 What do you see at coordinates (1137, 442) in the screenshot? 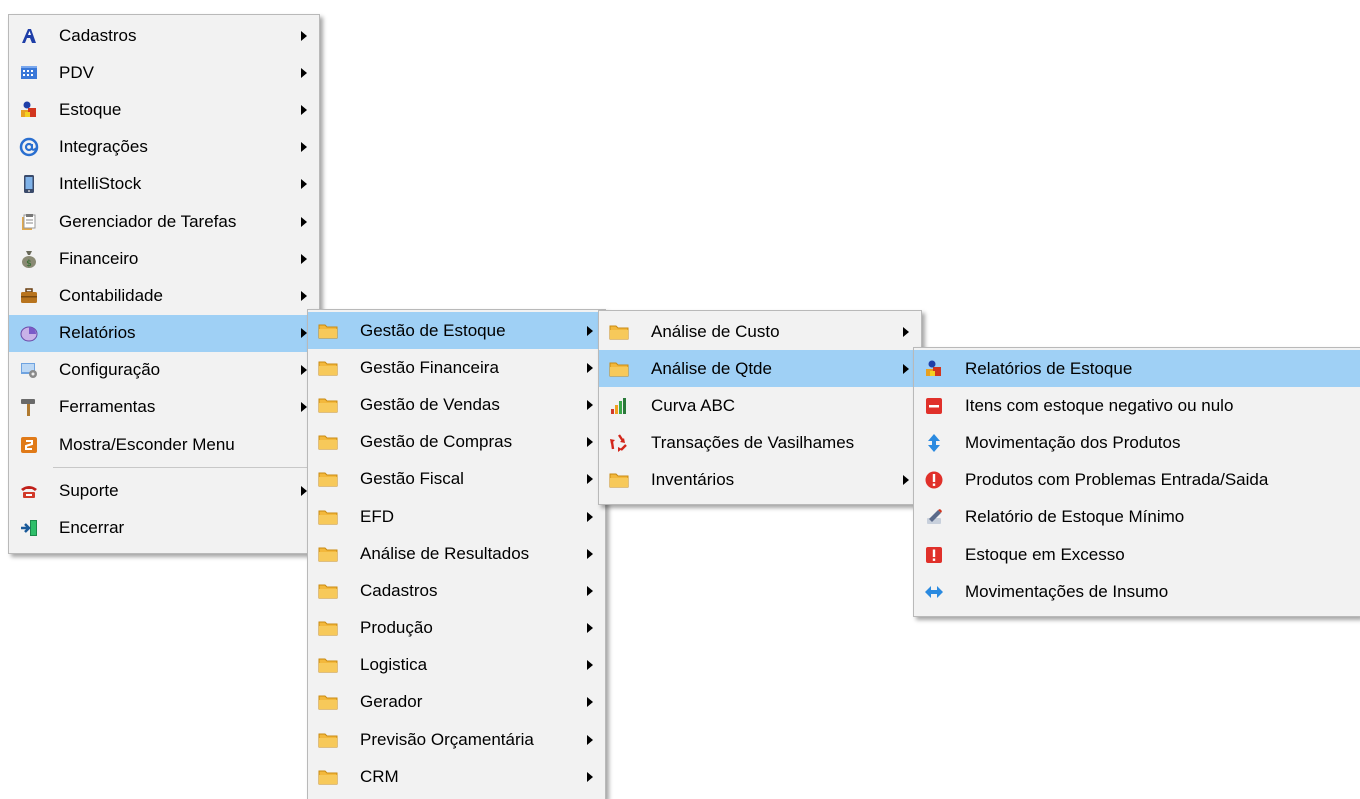
I see `submenu-item-movimentacao-dos-produtos: Movimentação dos Produtos` at bounding box center [1137, 442].